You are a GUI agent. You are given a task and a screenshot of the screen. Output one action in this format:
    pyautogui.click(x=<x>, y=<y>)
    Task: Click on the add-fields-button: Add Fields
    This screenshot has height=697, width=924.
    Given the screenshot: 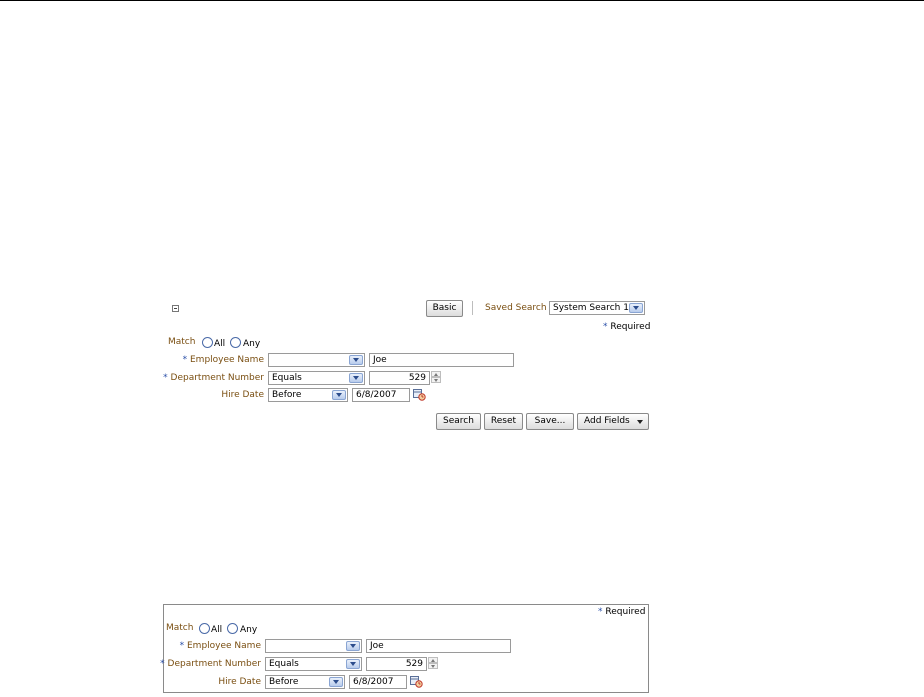 What is the action you would take?
    pyautogui.click(x=613, y=421)
    